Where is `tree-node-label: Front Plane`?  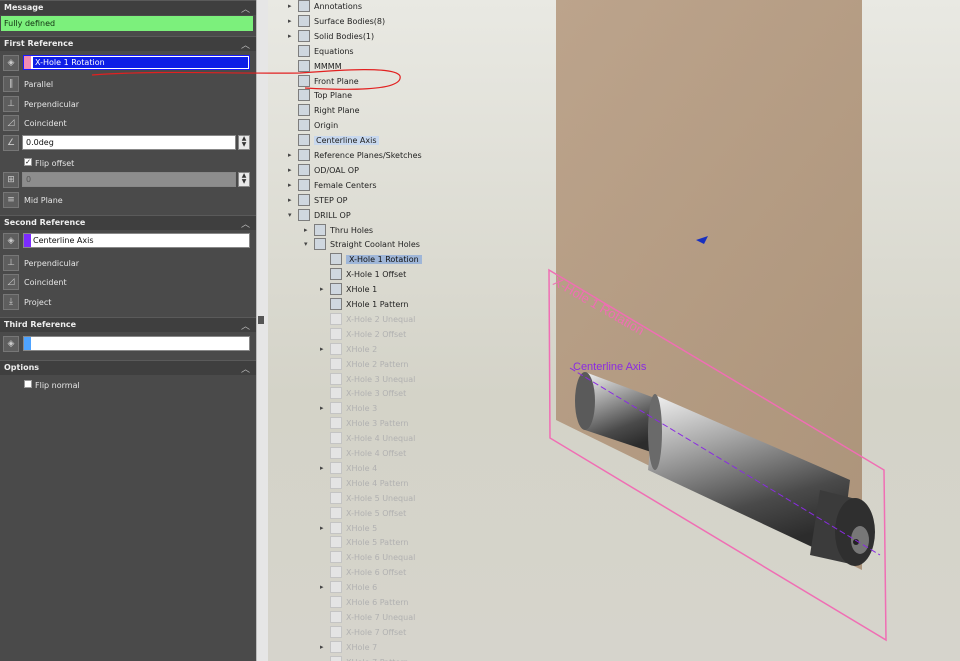
tree-node-label: Front Plane is located at coordinates (336, 81).